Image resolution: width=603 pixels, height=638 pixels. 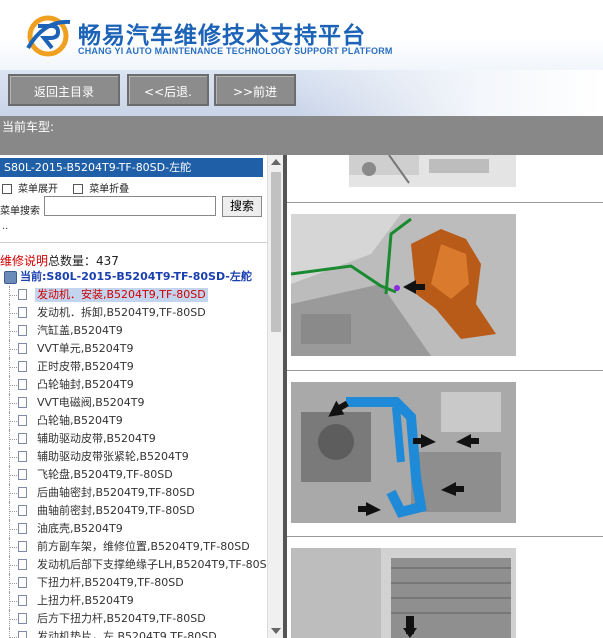 I want to click on tree-item: 发动机垫片，左,B5204T9,TF-80SD, so click(x=133, y=633).